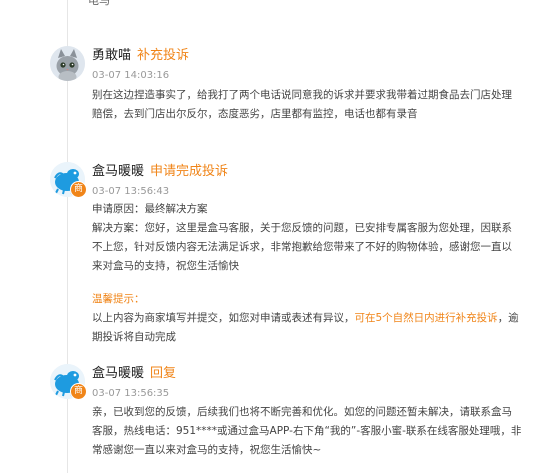 The width and height of the screenshot is (550, 473). I want to click on entry-header: 盒马暖暖 回复, so click(134, 374).